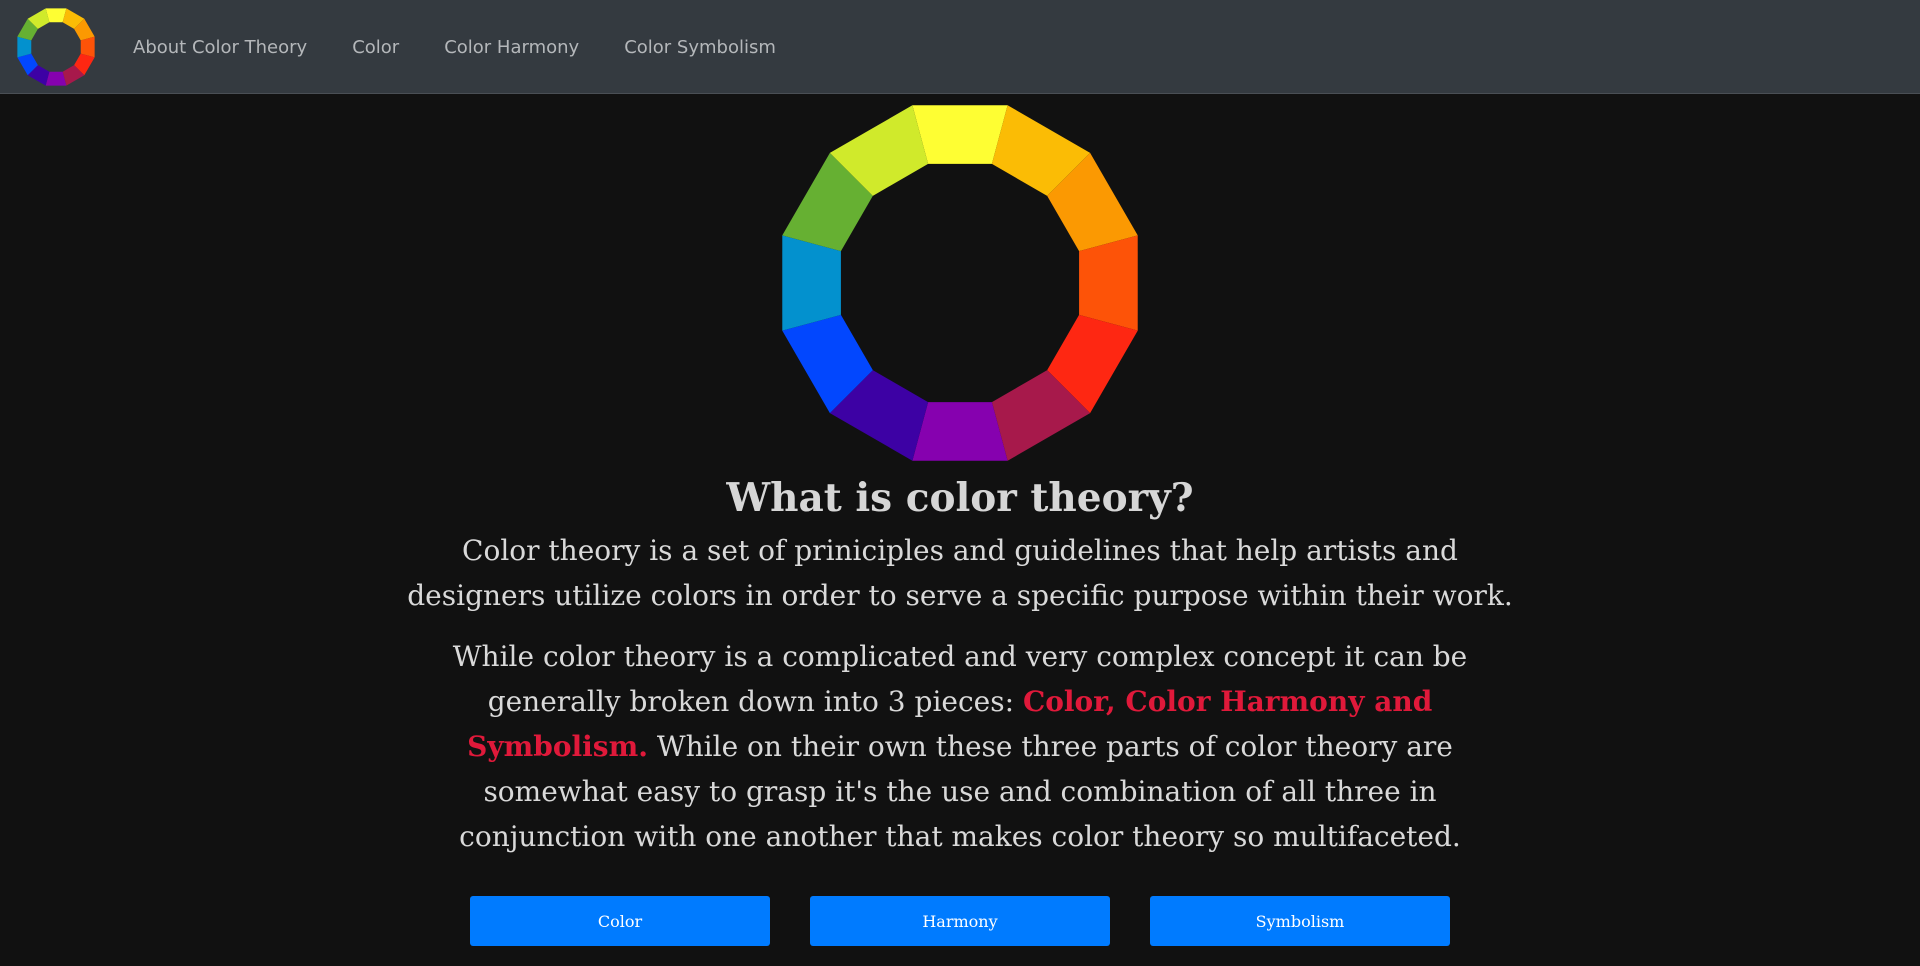  What do you see at coordinates (960, 498) in the screenshot?
I see `page-title: What is color theory?` at bounding box center [960, 498].